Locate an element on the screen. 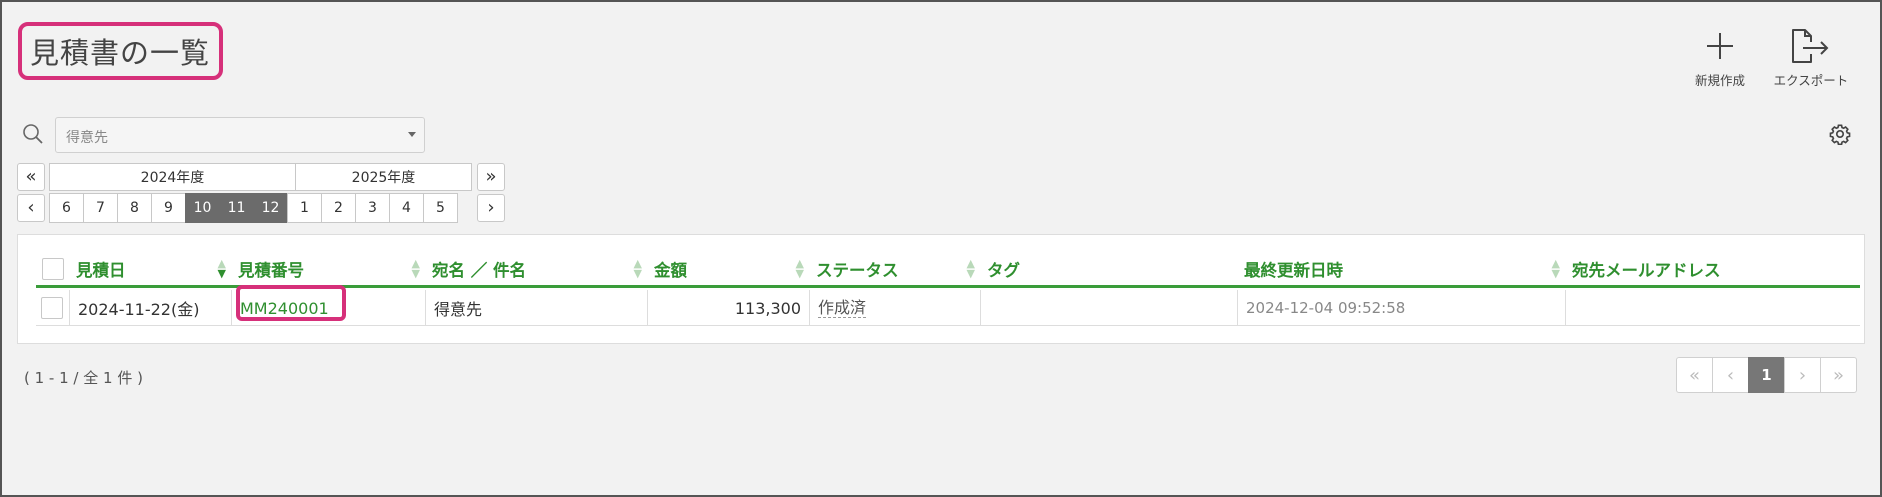  export-button: エクスポート is located at coordinates (1811, 57).